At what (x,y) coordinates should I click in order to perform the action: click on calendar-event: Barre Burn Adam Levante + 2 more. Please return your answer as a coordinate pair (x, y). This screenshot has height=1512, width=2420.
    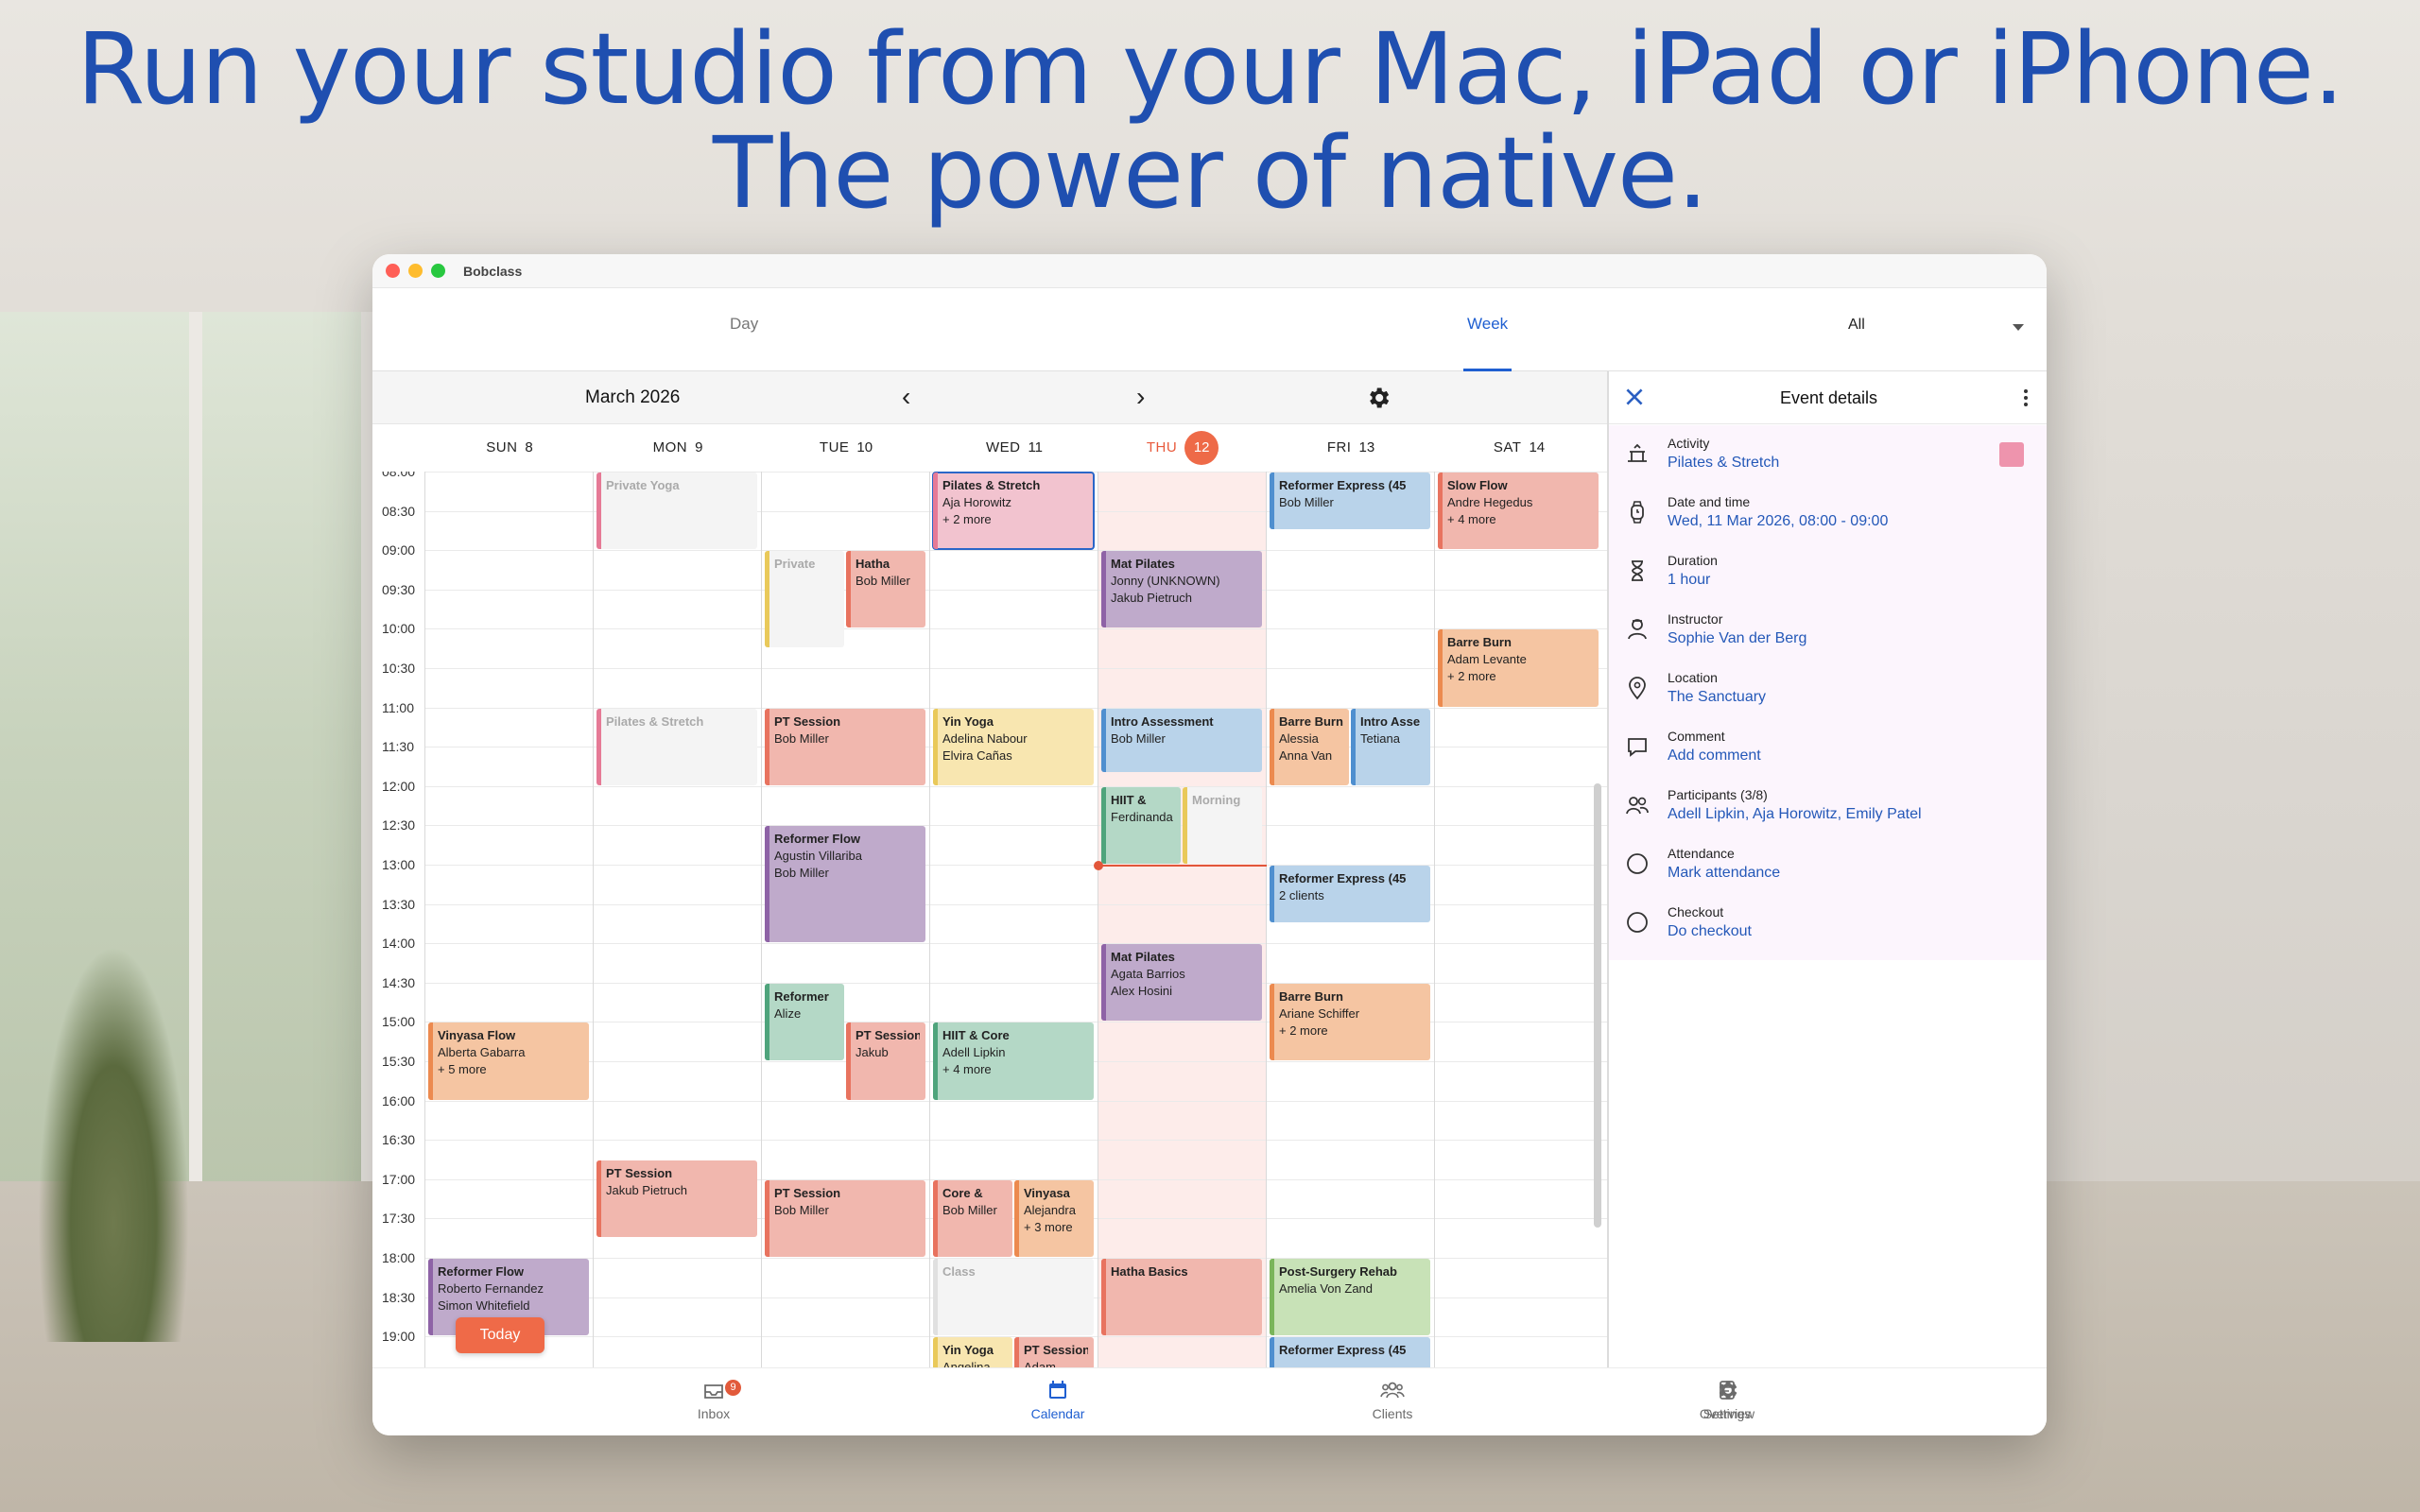
    Looking at the image, I should click on (1518, 668).